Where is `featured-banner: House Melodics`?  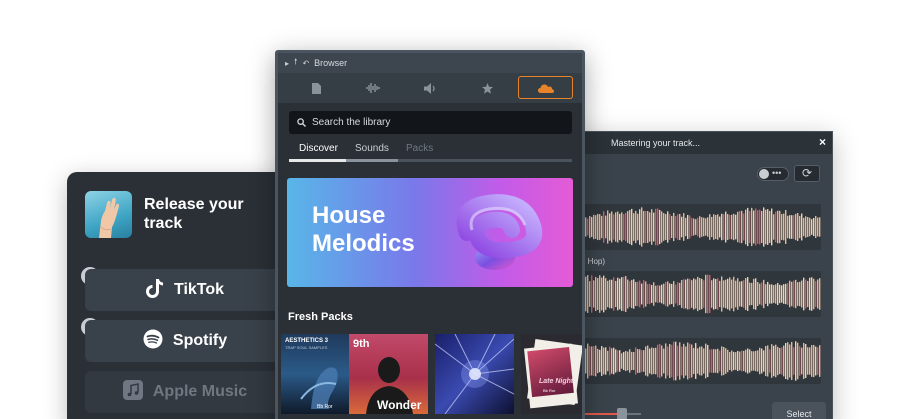
featured-banner: House Melodics is located at coordinates (430, 232).